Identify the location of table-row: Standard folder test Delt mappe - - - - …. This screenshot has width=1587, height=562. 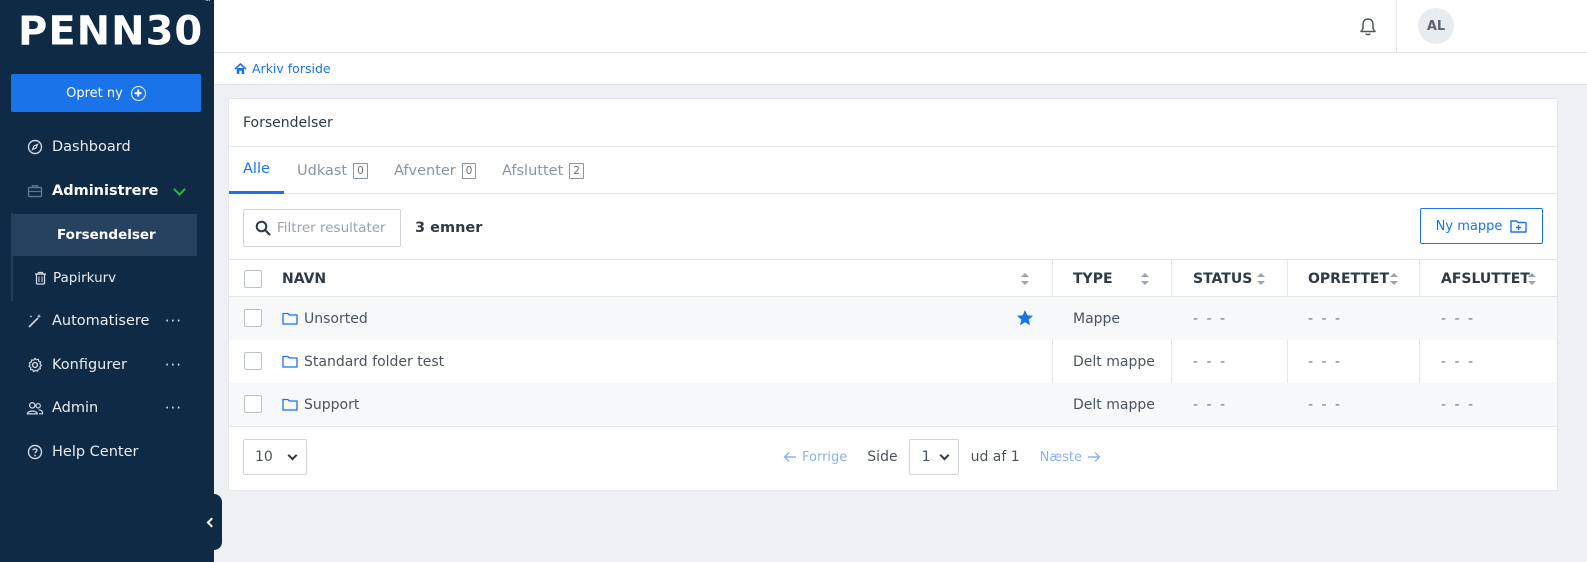
(893, 361).